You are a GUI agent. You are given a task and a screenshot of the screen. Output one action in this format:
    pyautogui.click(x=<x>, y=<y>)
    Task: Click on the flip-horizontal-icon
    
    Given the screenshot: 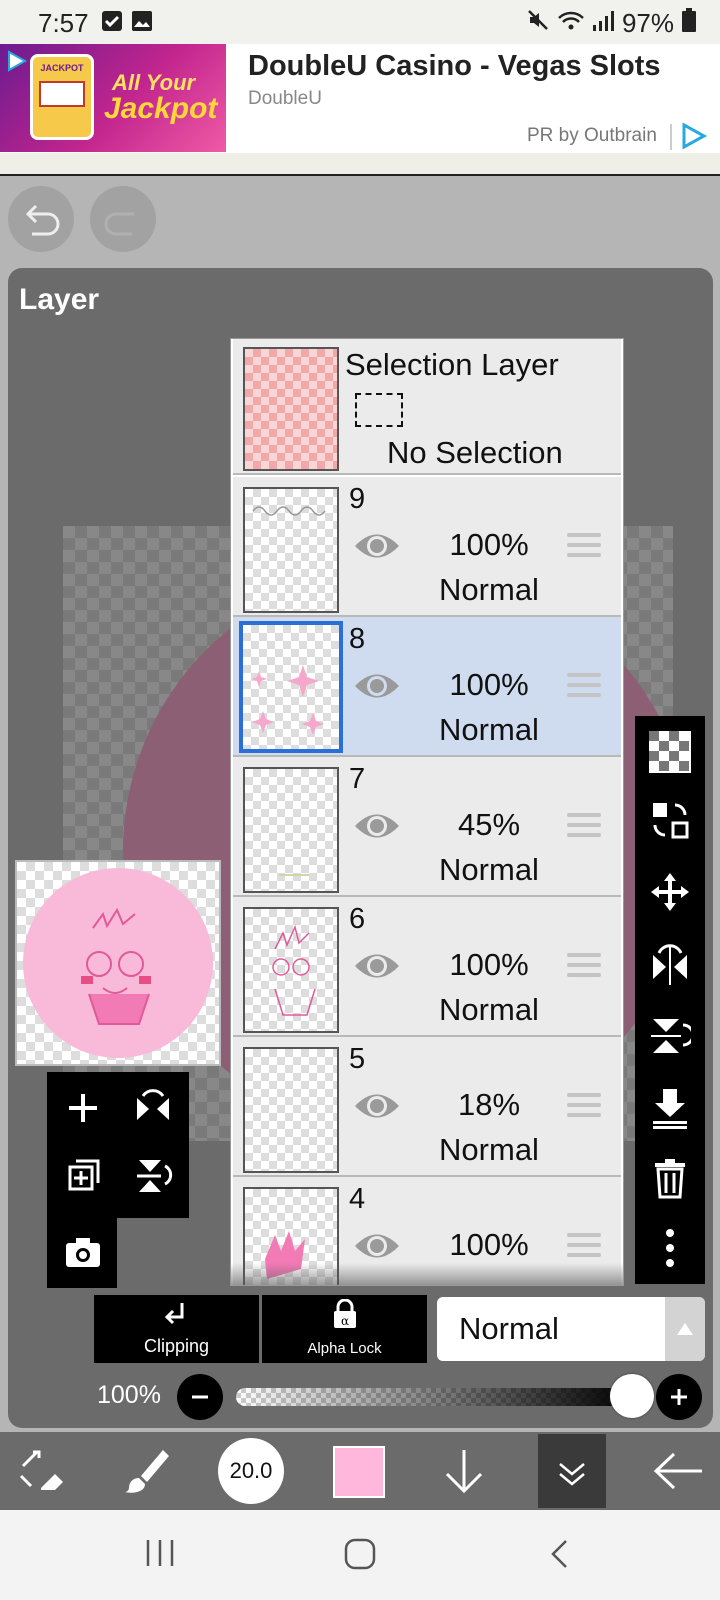 What is the action you would take?
    pyautogui.click(x=670, y=964)
    